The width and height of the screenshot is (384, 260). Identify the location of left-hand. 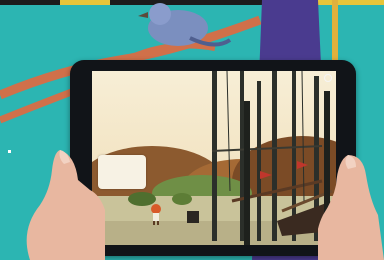
(66, 205).